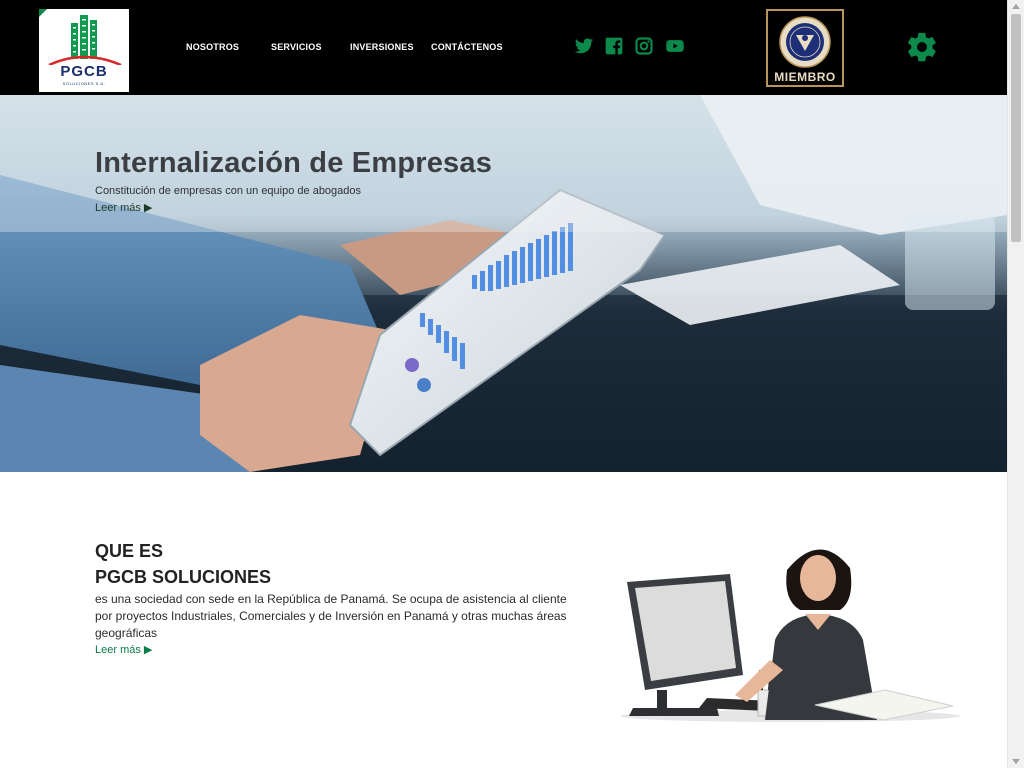  Describe the element at coordinates (294, 163) in the screenshot. I see `hero-title: Internalización de Empresas` at that location.